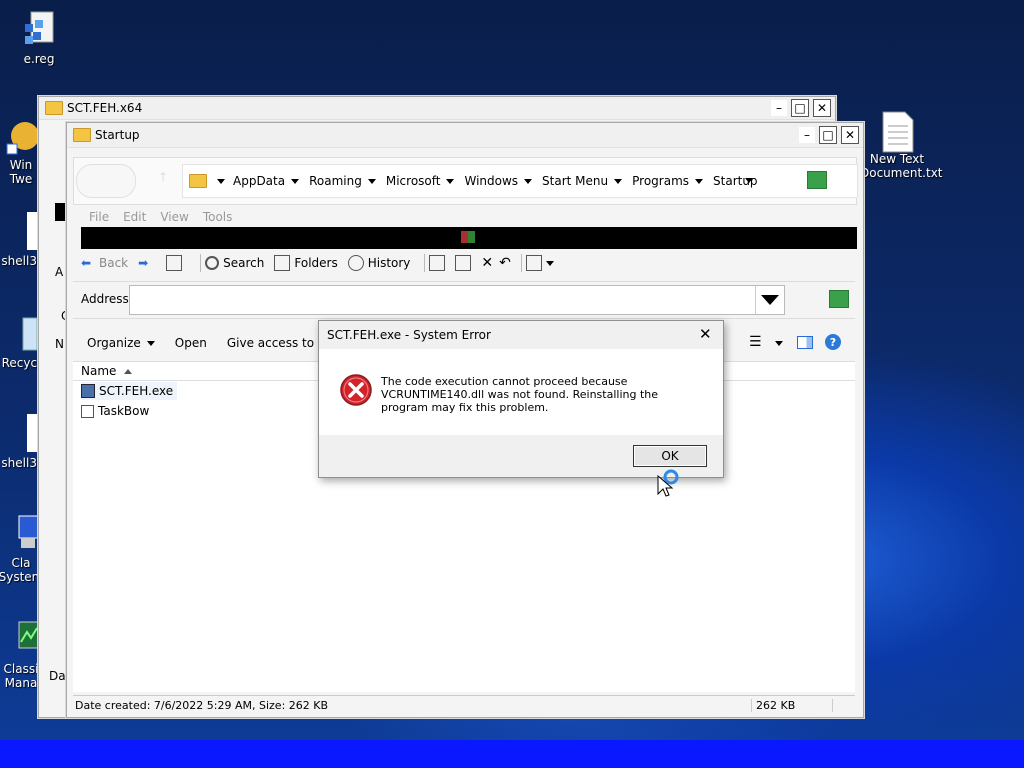 The image size is (1024, 768). I want to click on menu-file: File, so click(99, 217).